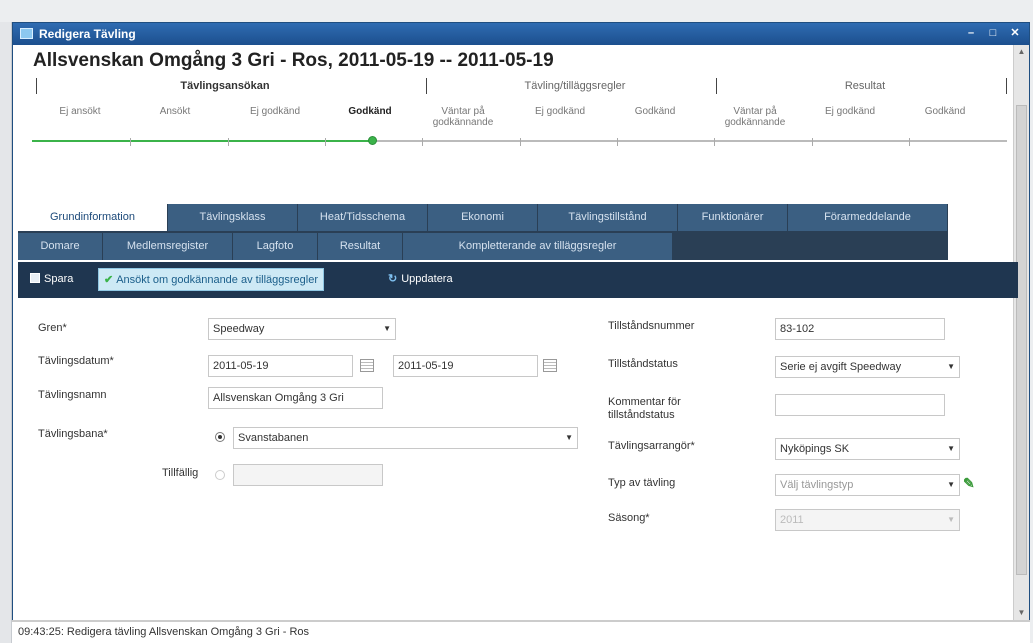 The width and height of the screenshot is (1033, 643). What do you see at coordinates (867, 449) in the screenshot?
I see `tavlingsarrangor-select: Nyköpings SK ▼` at bounding box center [867, 449].